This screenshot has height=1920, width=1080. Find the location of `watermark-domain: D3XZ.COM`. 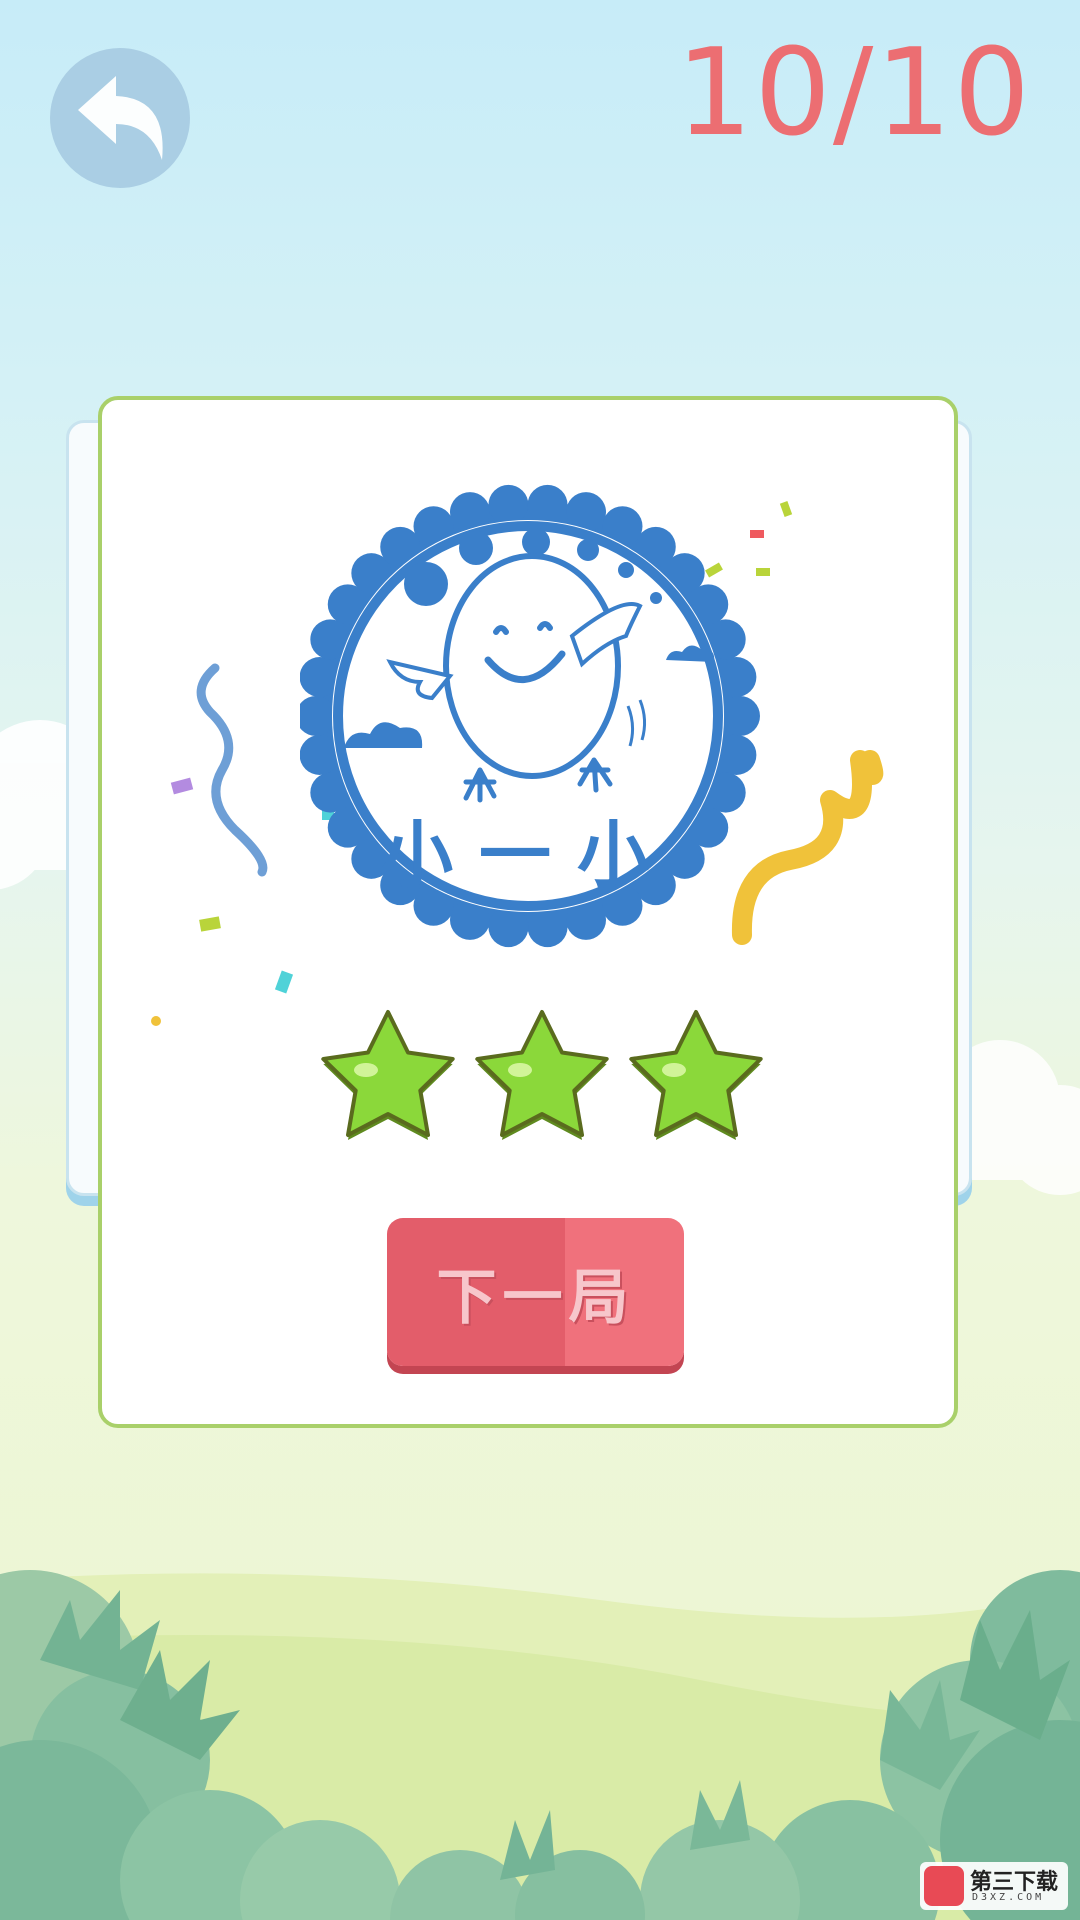

watermark-domain: D3XZ.COM is located at coordinates (1008, 1897).